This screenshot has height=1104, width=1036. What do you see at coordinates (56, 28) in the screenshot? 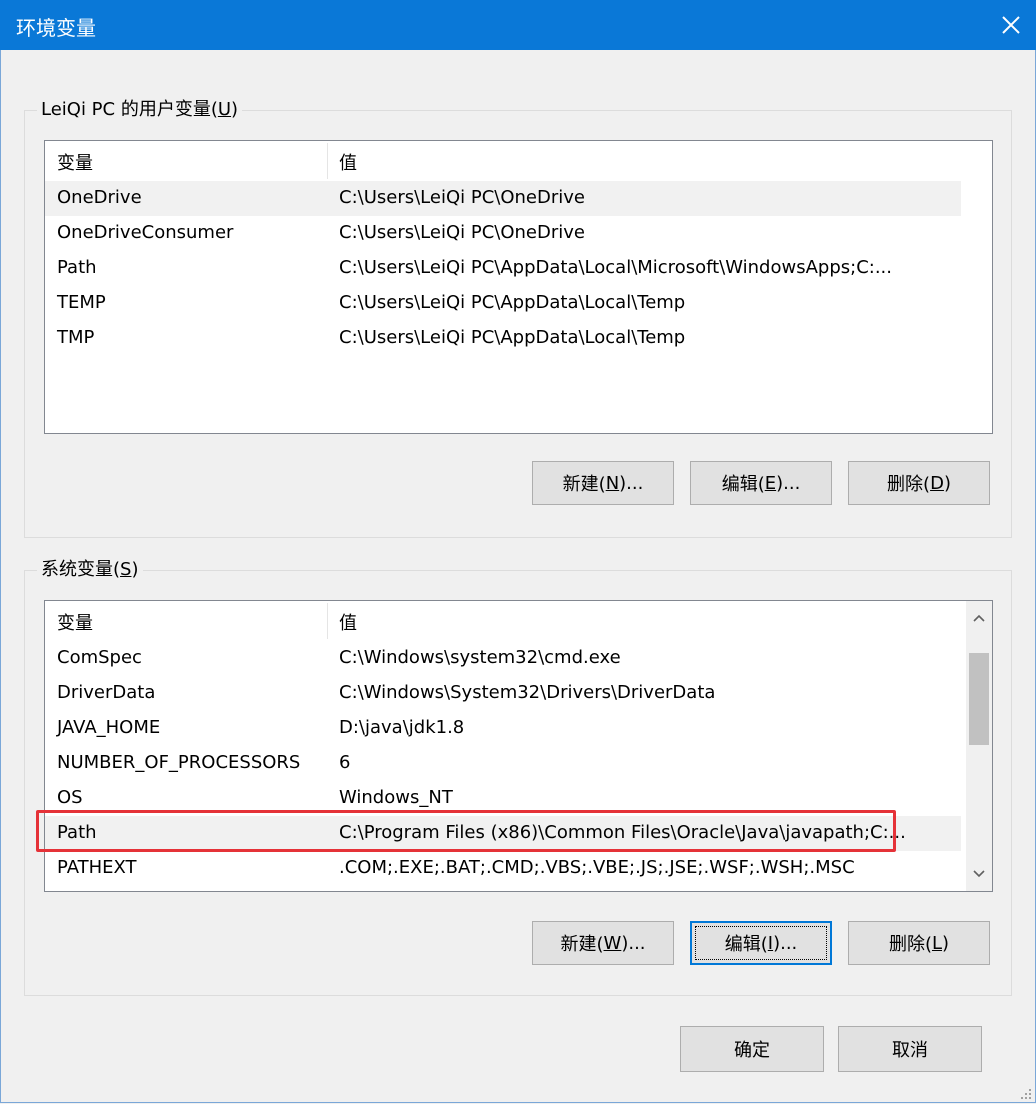
I see `window-title: 环境变量` at bounding box center [56, 28].